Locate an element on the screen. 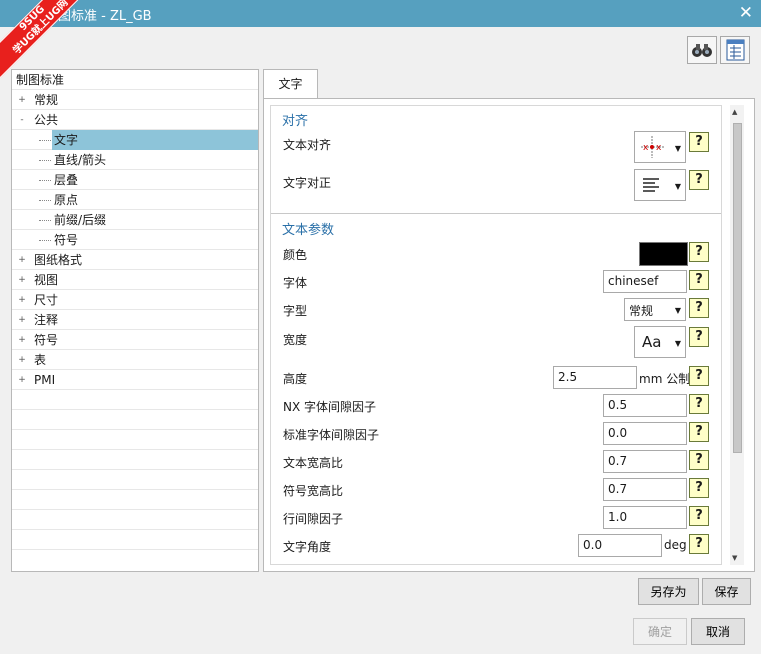  width-value: Aa is located at coordinates (652, 342).